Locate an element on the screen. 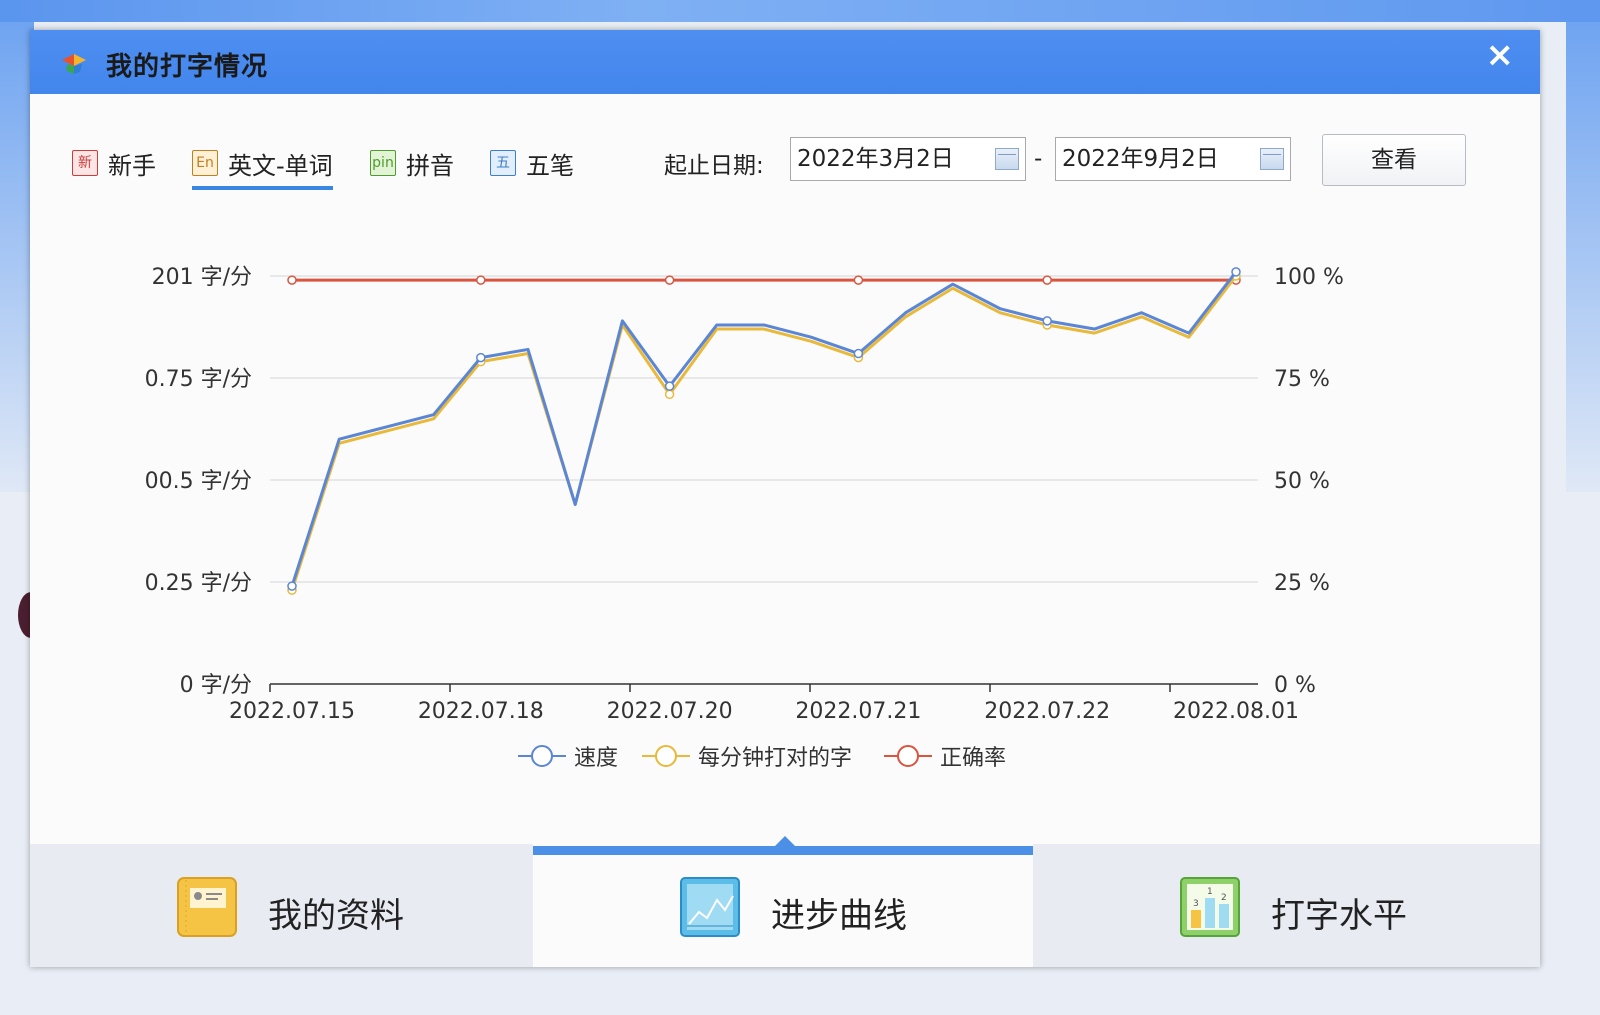 This screenshot has height=1015, width=1600. chart-legend: 速度 每分钟打对的字 正确率 is located at coordinates (785, 758).